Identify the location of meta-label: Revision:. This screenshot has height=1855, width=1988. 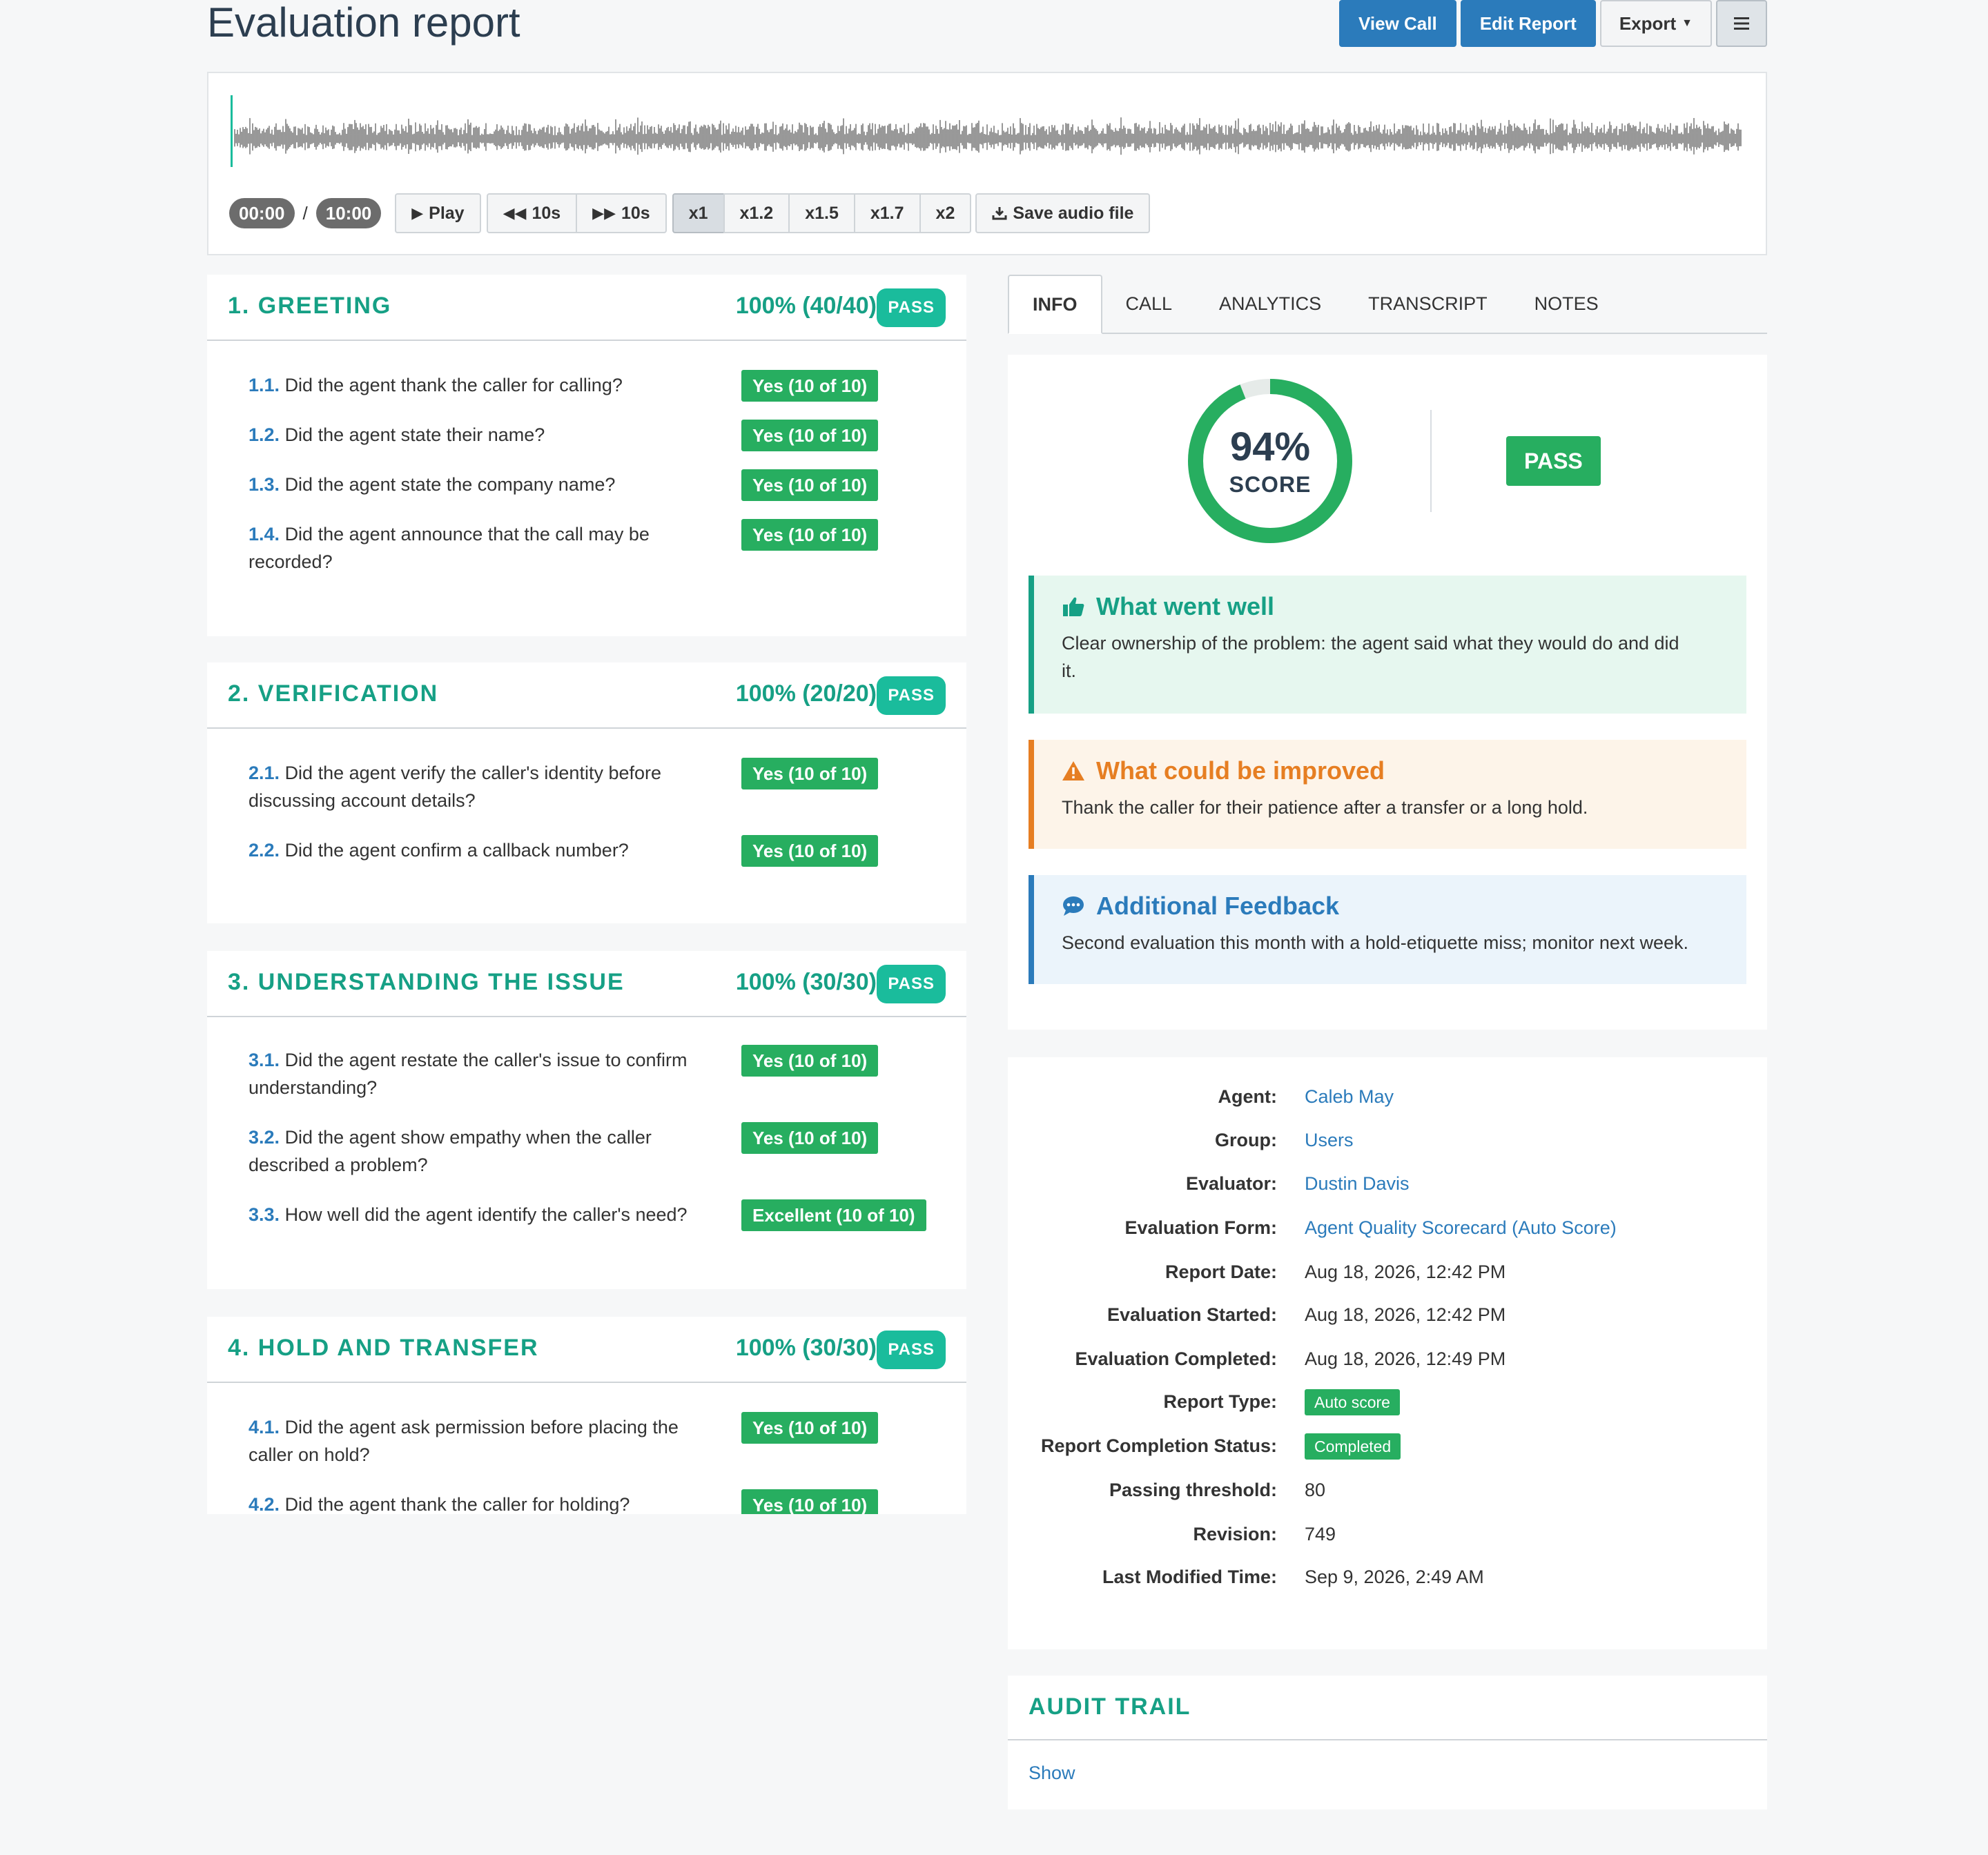
(1235, 1534).